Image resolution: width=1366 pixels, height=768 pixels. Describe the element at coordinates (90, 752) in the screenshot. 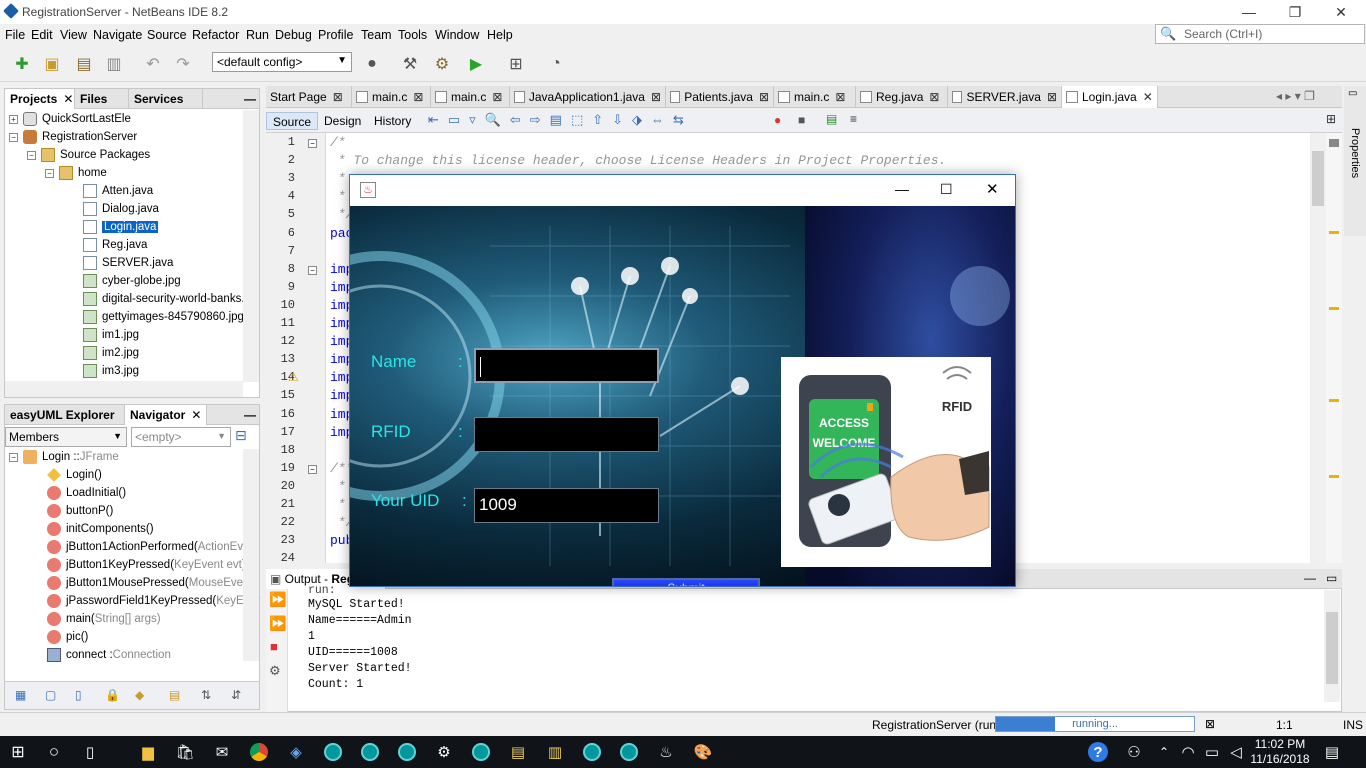

I see `task-view-icon: ▯` at that location.